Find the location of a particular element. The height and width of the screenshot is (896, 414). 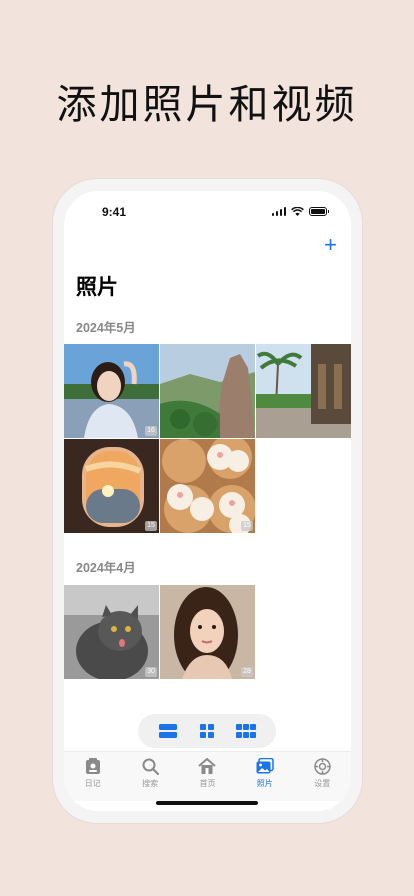

tab-home: 首页 is located at coordinates (207, 779).